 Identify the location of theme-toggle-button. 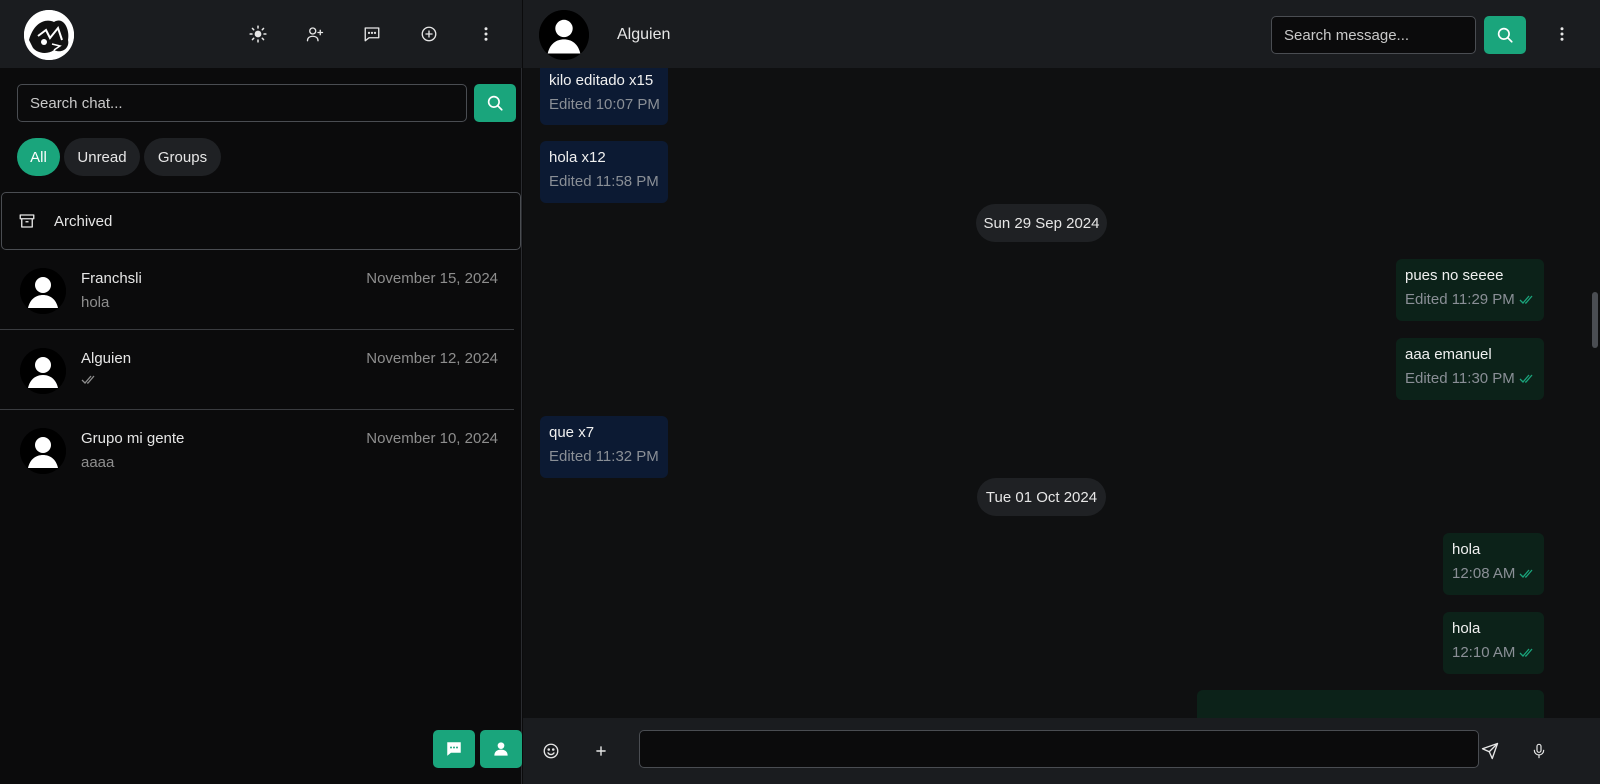
(258, 34).